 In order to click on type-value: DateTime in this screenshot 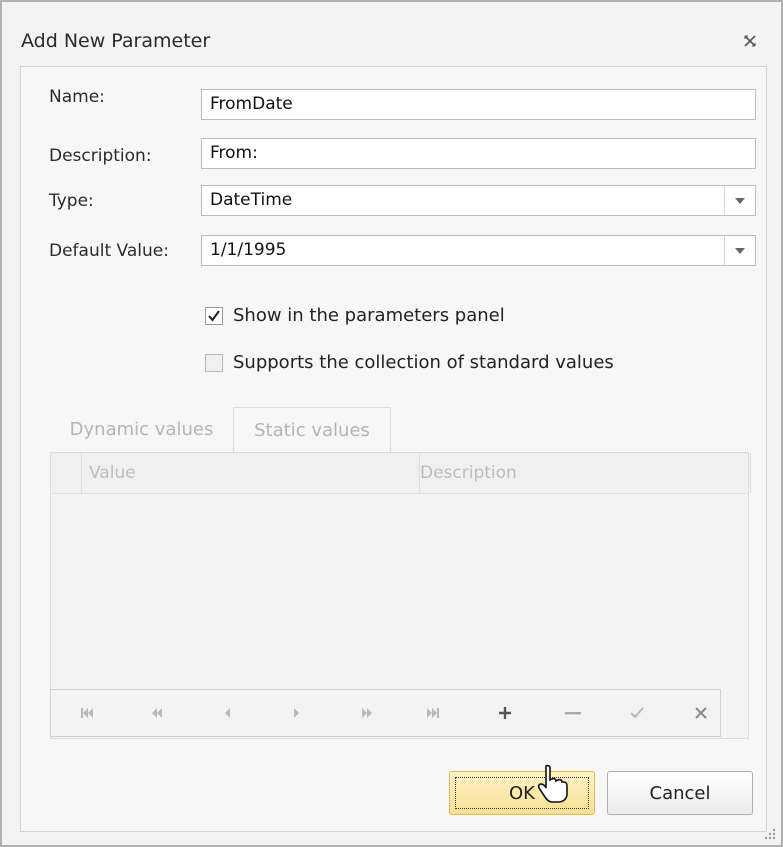, I will do `click(251, 200)`.